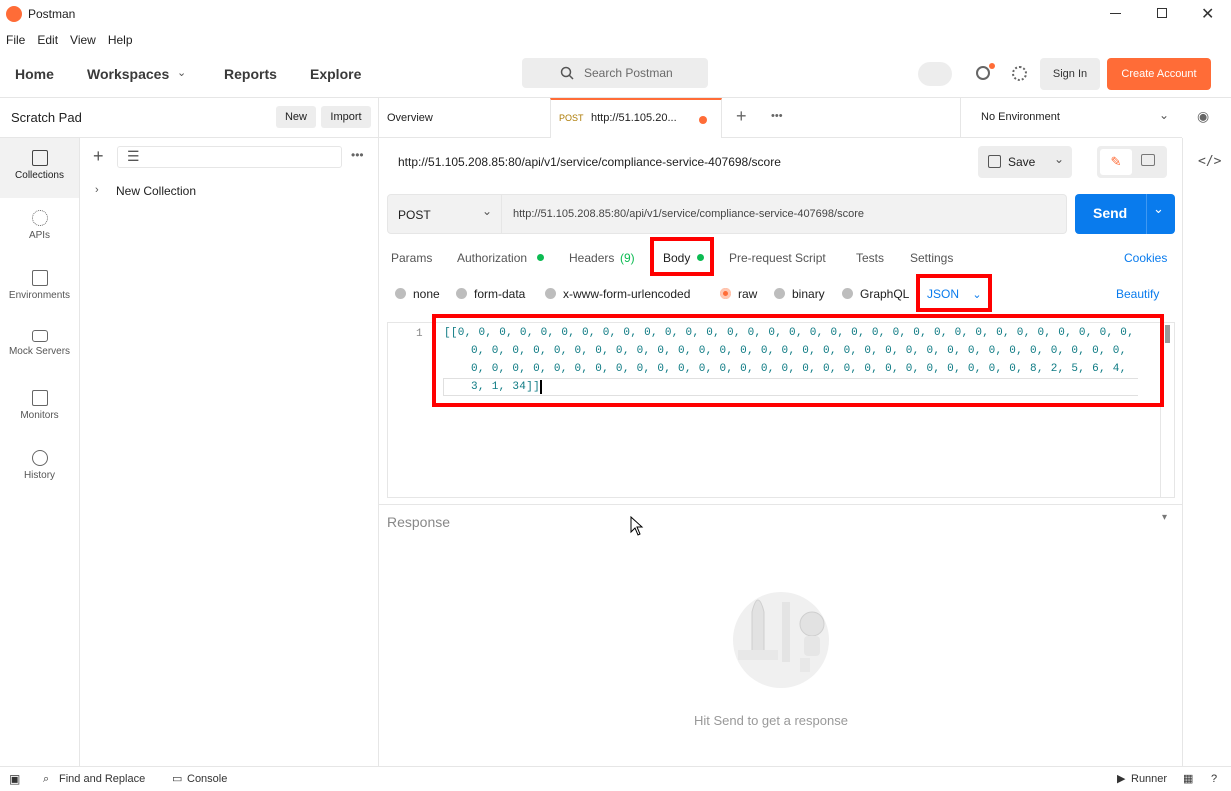 The width and height of the screenshot is (1231, 791). What do you see at coordinates (207, 779) in the screenshot?
I see `console-button: Console` at bounding box center [207, 779].